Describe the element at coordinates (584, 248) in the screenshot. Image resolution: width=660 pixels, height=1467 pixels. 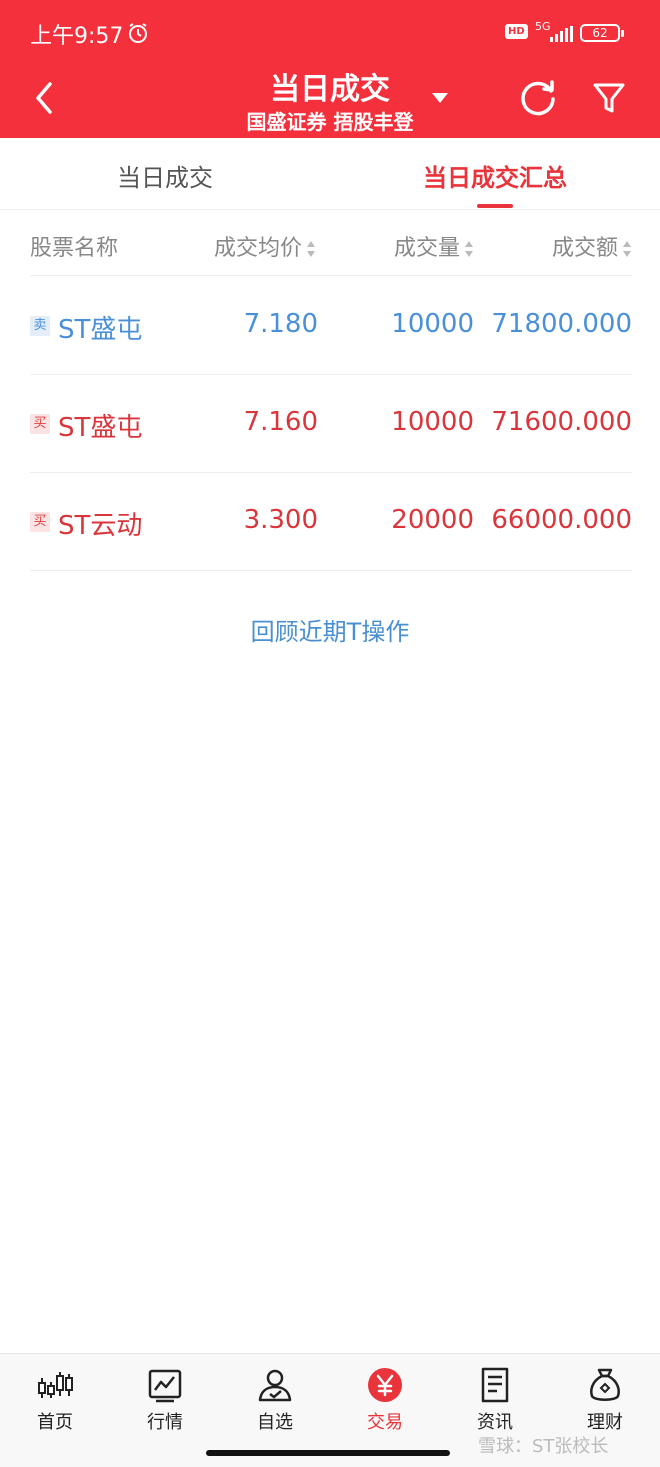
I see `column-header-amount-label: 成交额` at that location.